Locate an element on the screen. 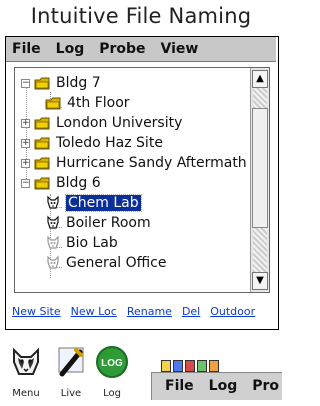  log-badge-text: LOG is located at coordinates (112, 363).